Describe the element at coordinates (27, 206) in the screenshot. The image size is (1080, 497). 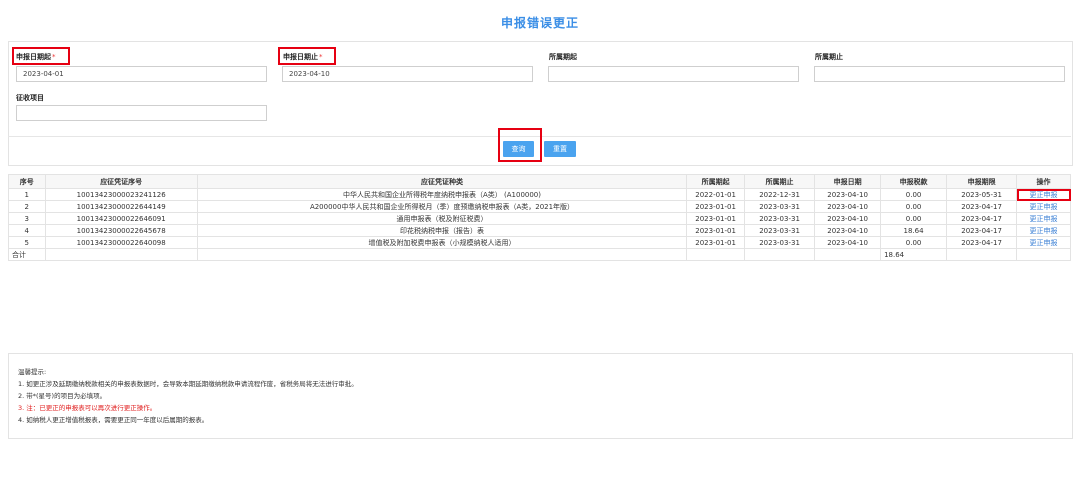
I see `cell-index: 2` at that location.